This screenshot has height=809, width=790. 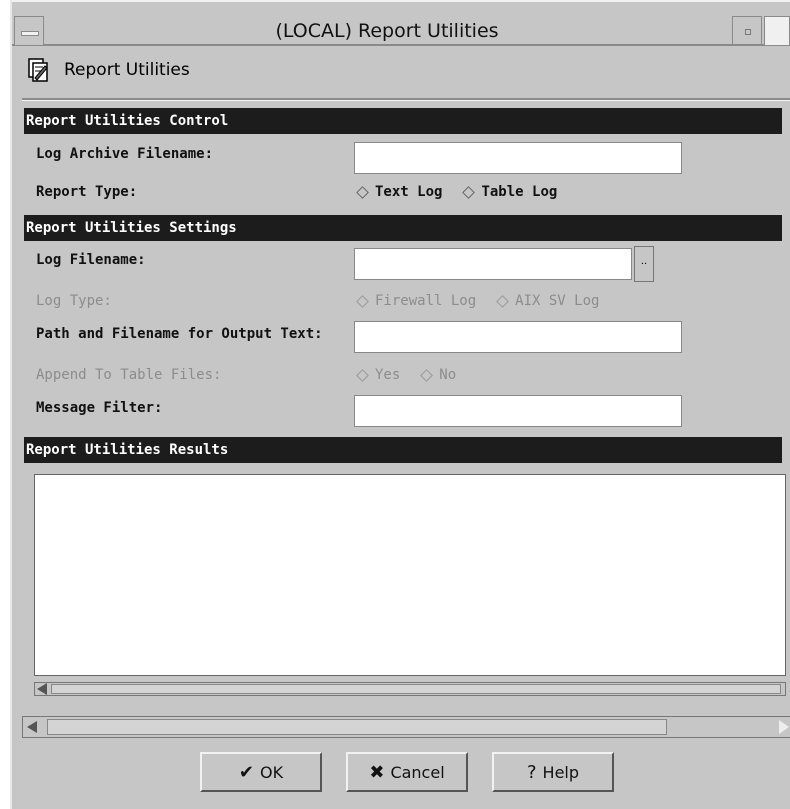 I want to click on system-menu-icon, so click(x=30, y=33).